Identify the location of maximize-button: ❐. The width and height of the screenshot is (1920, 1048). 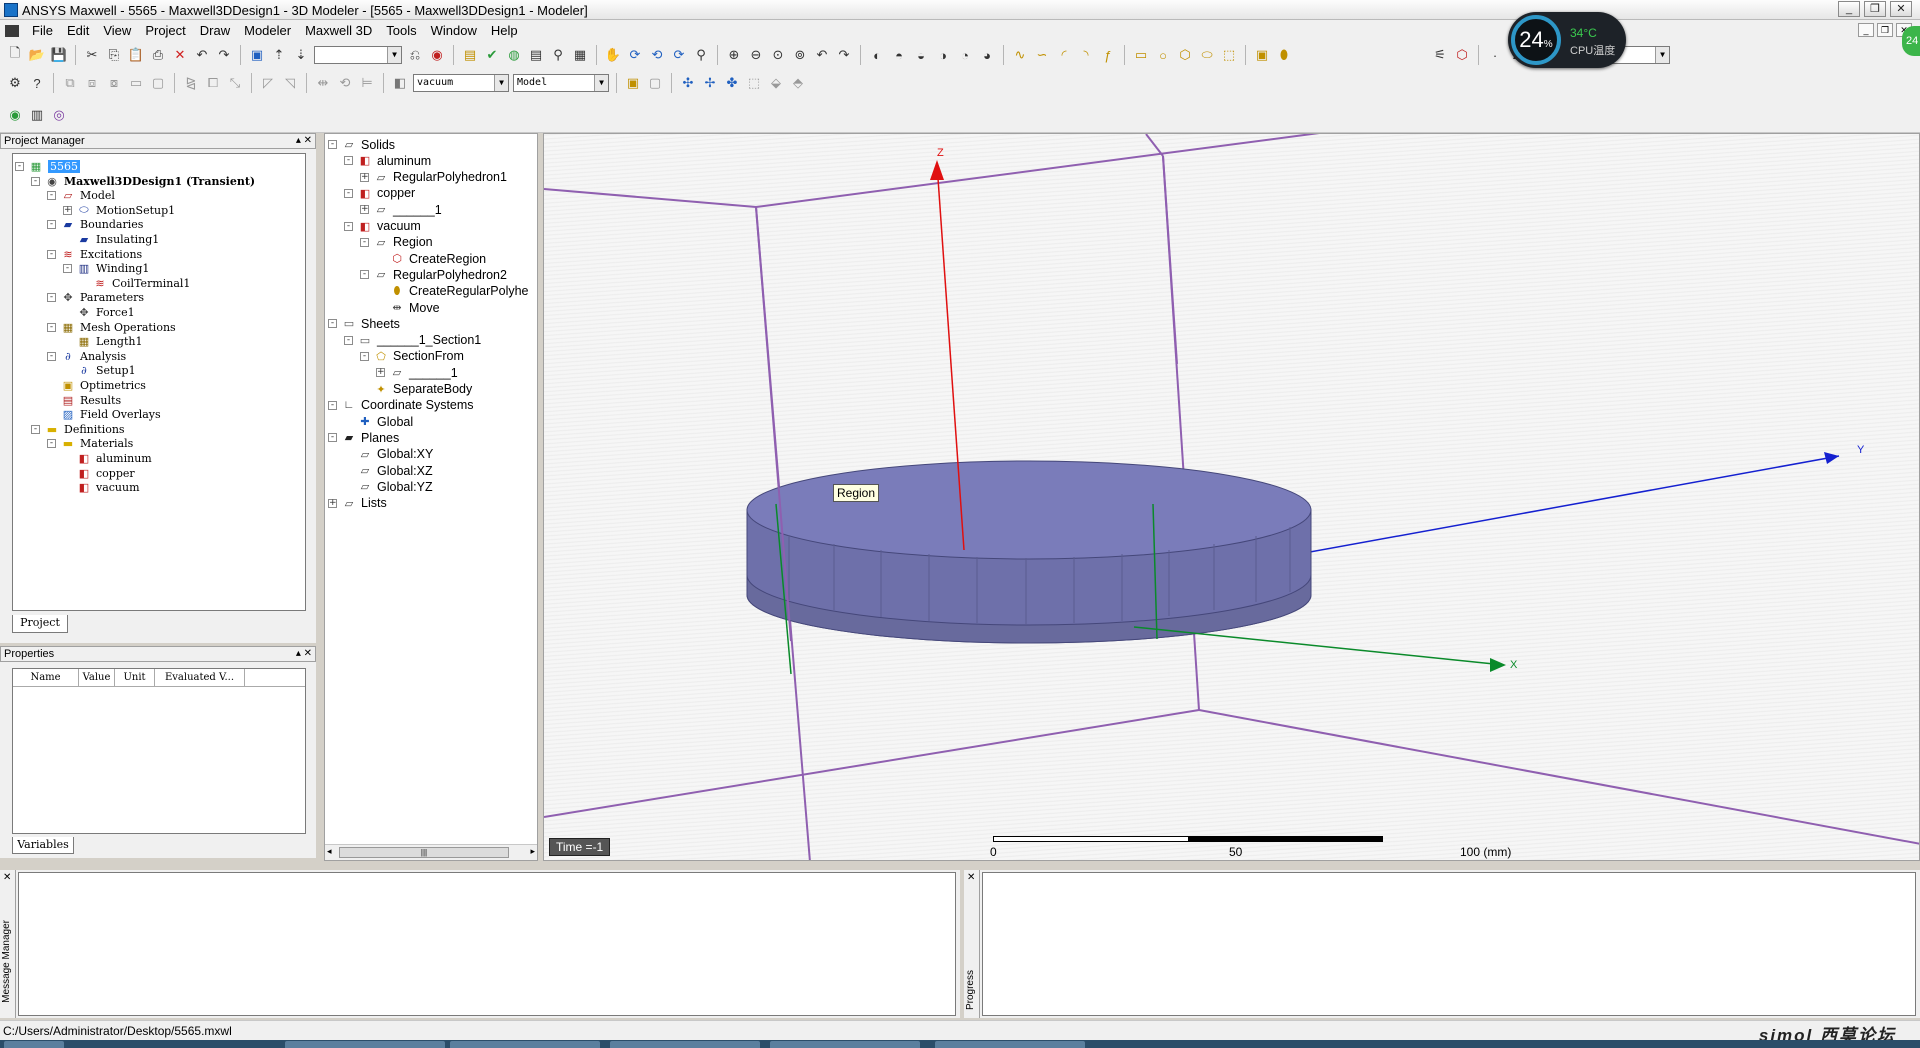
(1875, 9).